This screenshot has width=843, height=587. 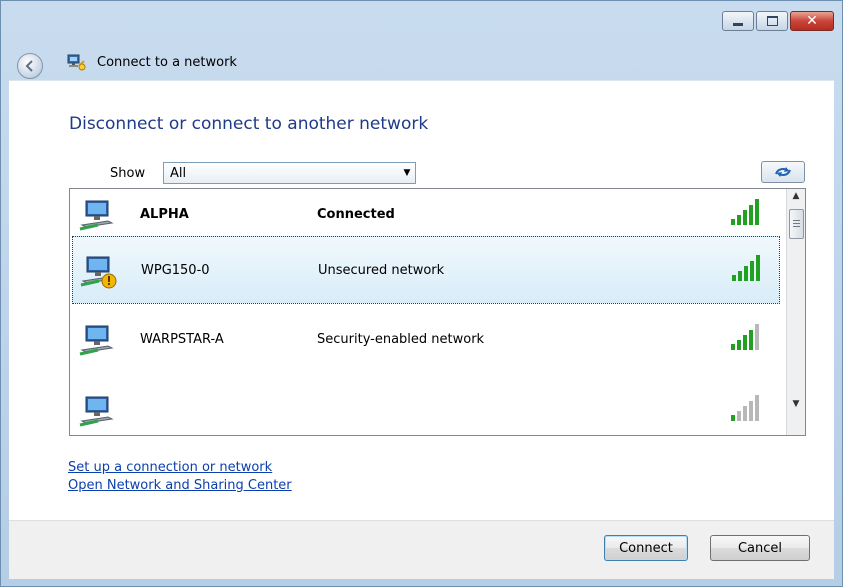 I want to click on footer-bar: Connect Cancel, so click(x=421, y=549).